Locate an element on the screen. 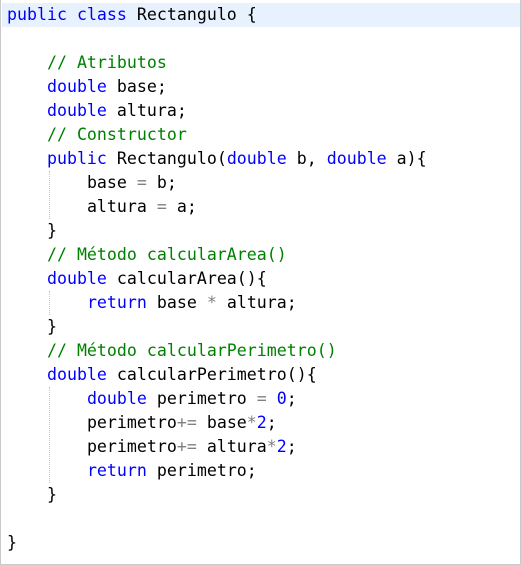 The image size is (521, 565). code-line: base = b; is located at coordinates (263, 183).